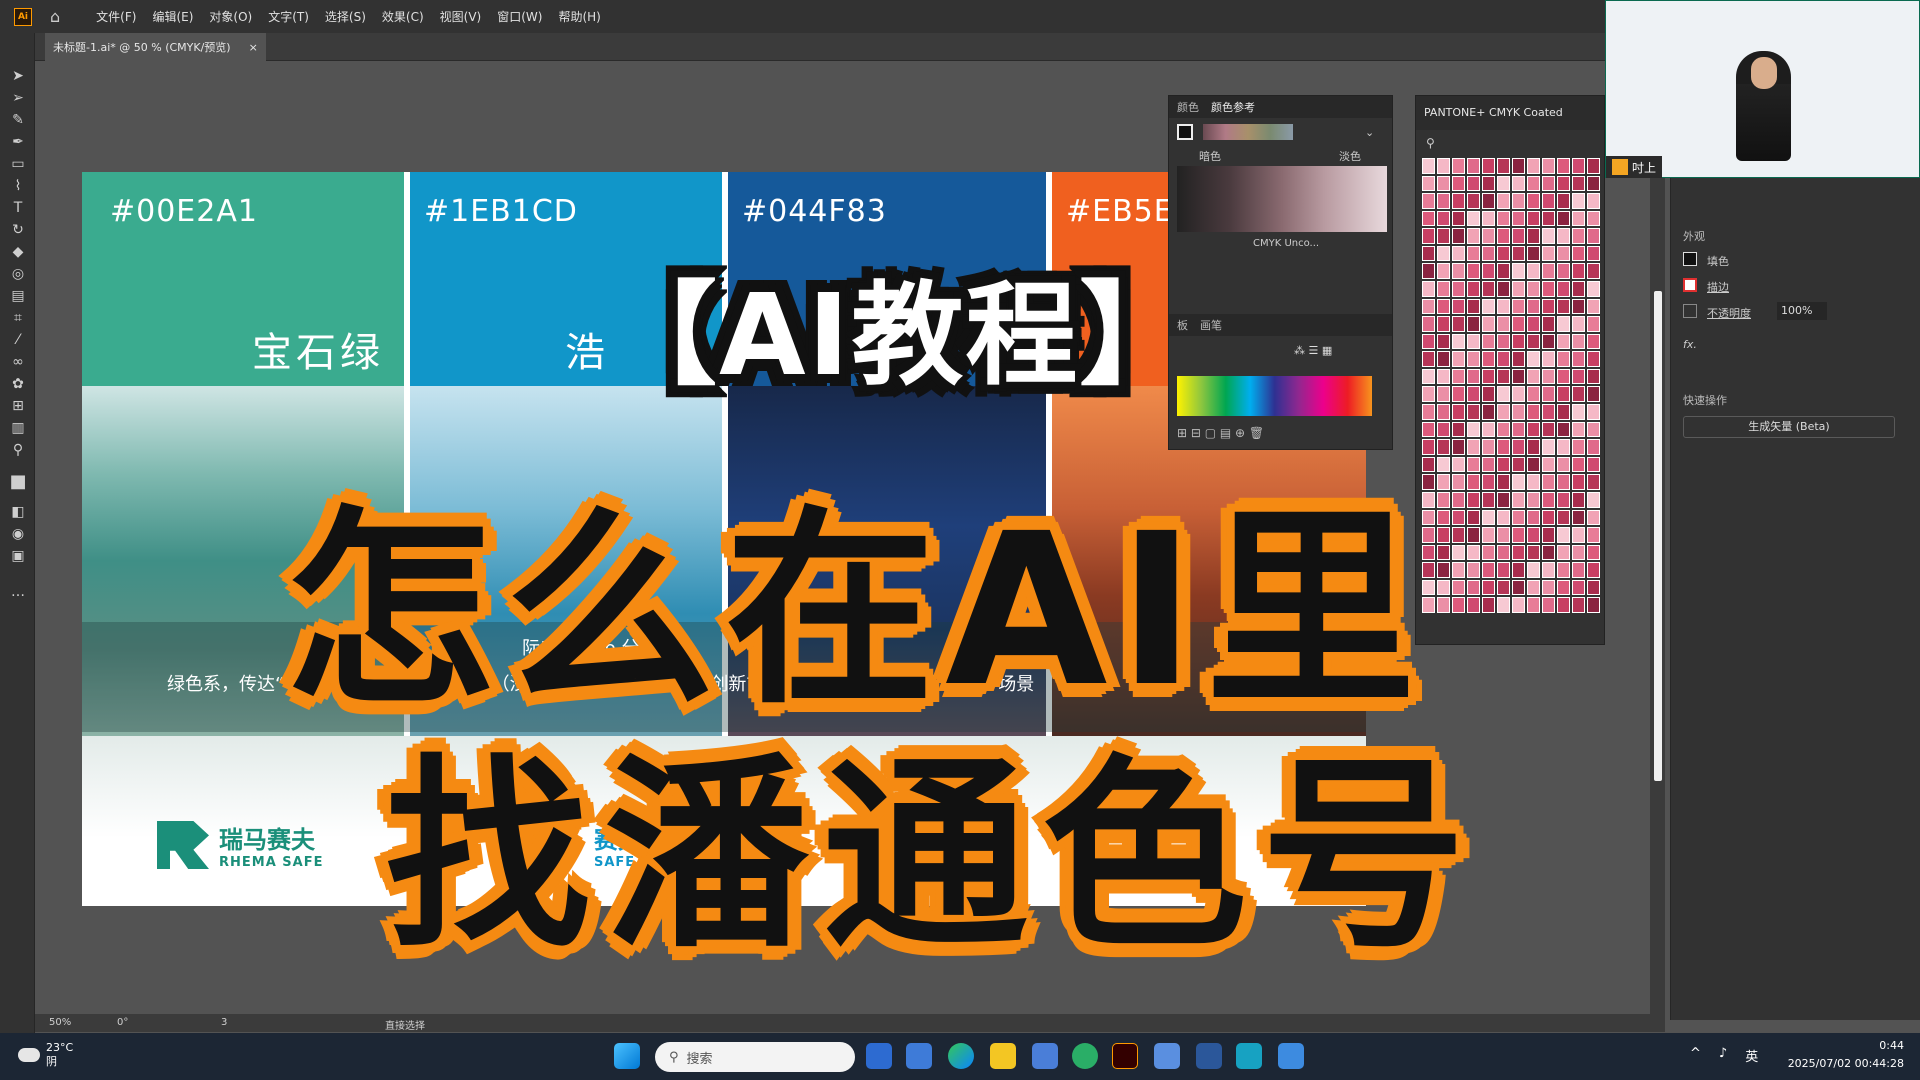 Image resolution: width=1920 pixels, height=1080 pixels. Describe the element at coordinates (18, 76) in the screenshot. I see `selection-tool-icon: ➤` at that location.